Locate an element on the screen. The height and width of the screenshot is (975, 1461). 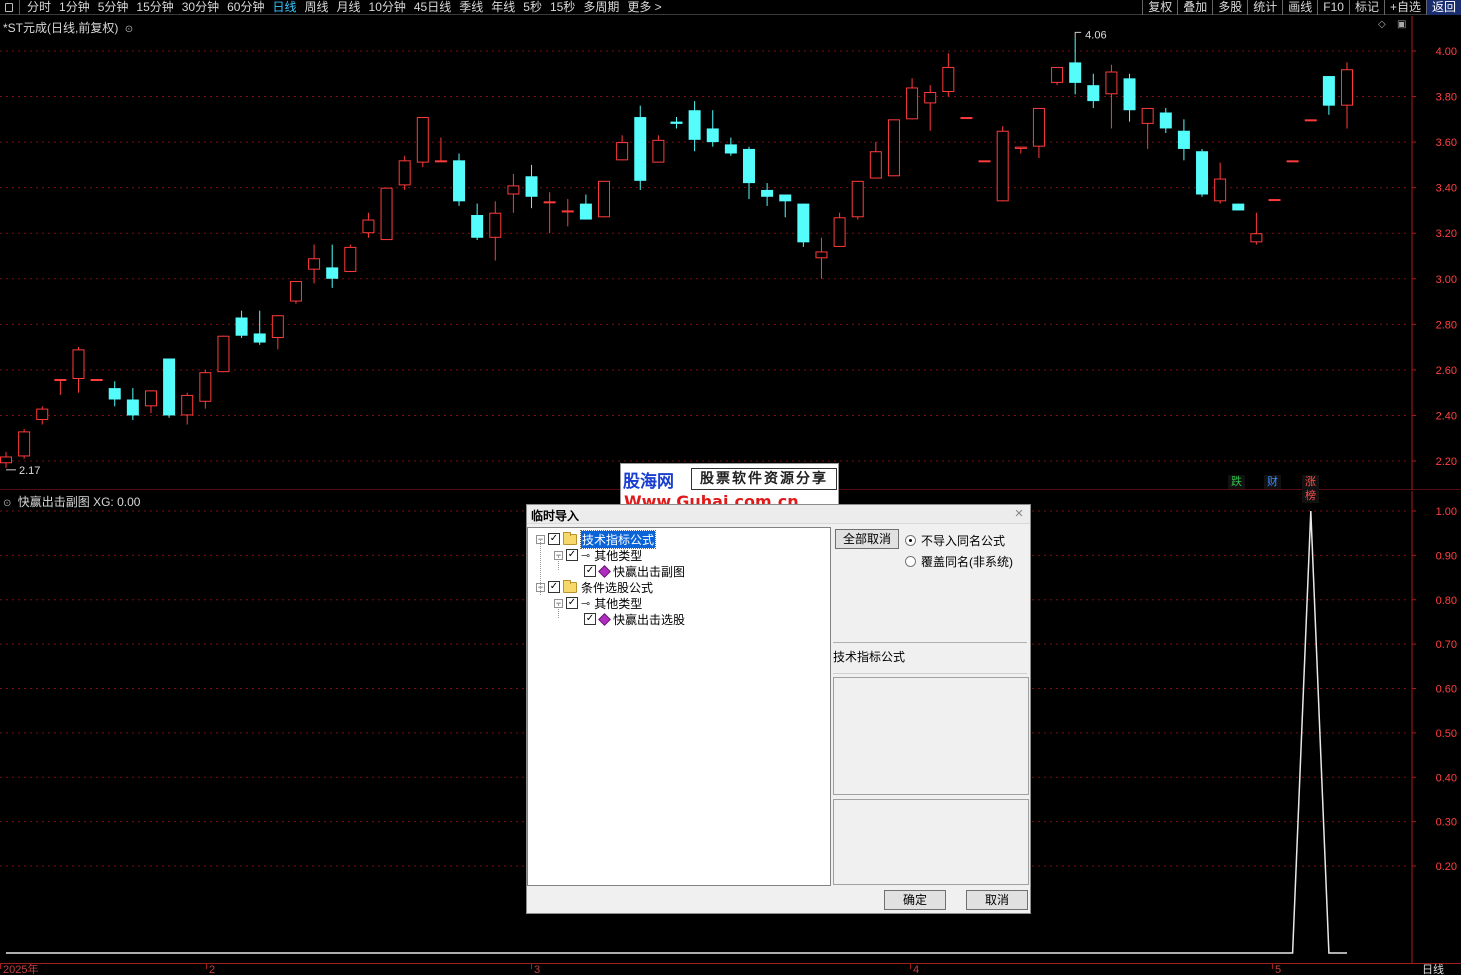
period-tab: 月线 is located at coordinates (349, 7).